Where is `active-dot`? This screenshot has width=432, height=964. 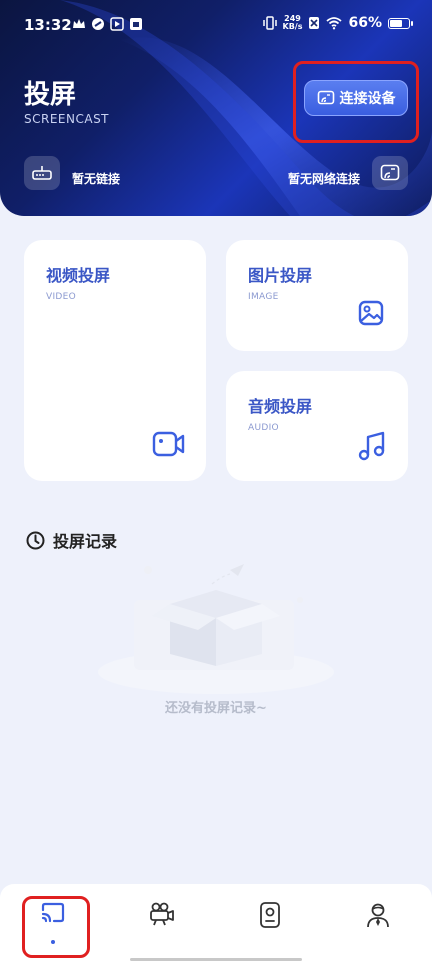
active-dot is located at coordinates (53, 942).